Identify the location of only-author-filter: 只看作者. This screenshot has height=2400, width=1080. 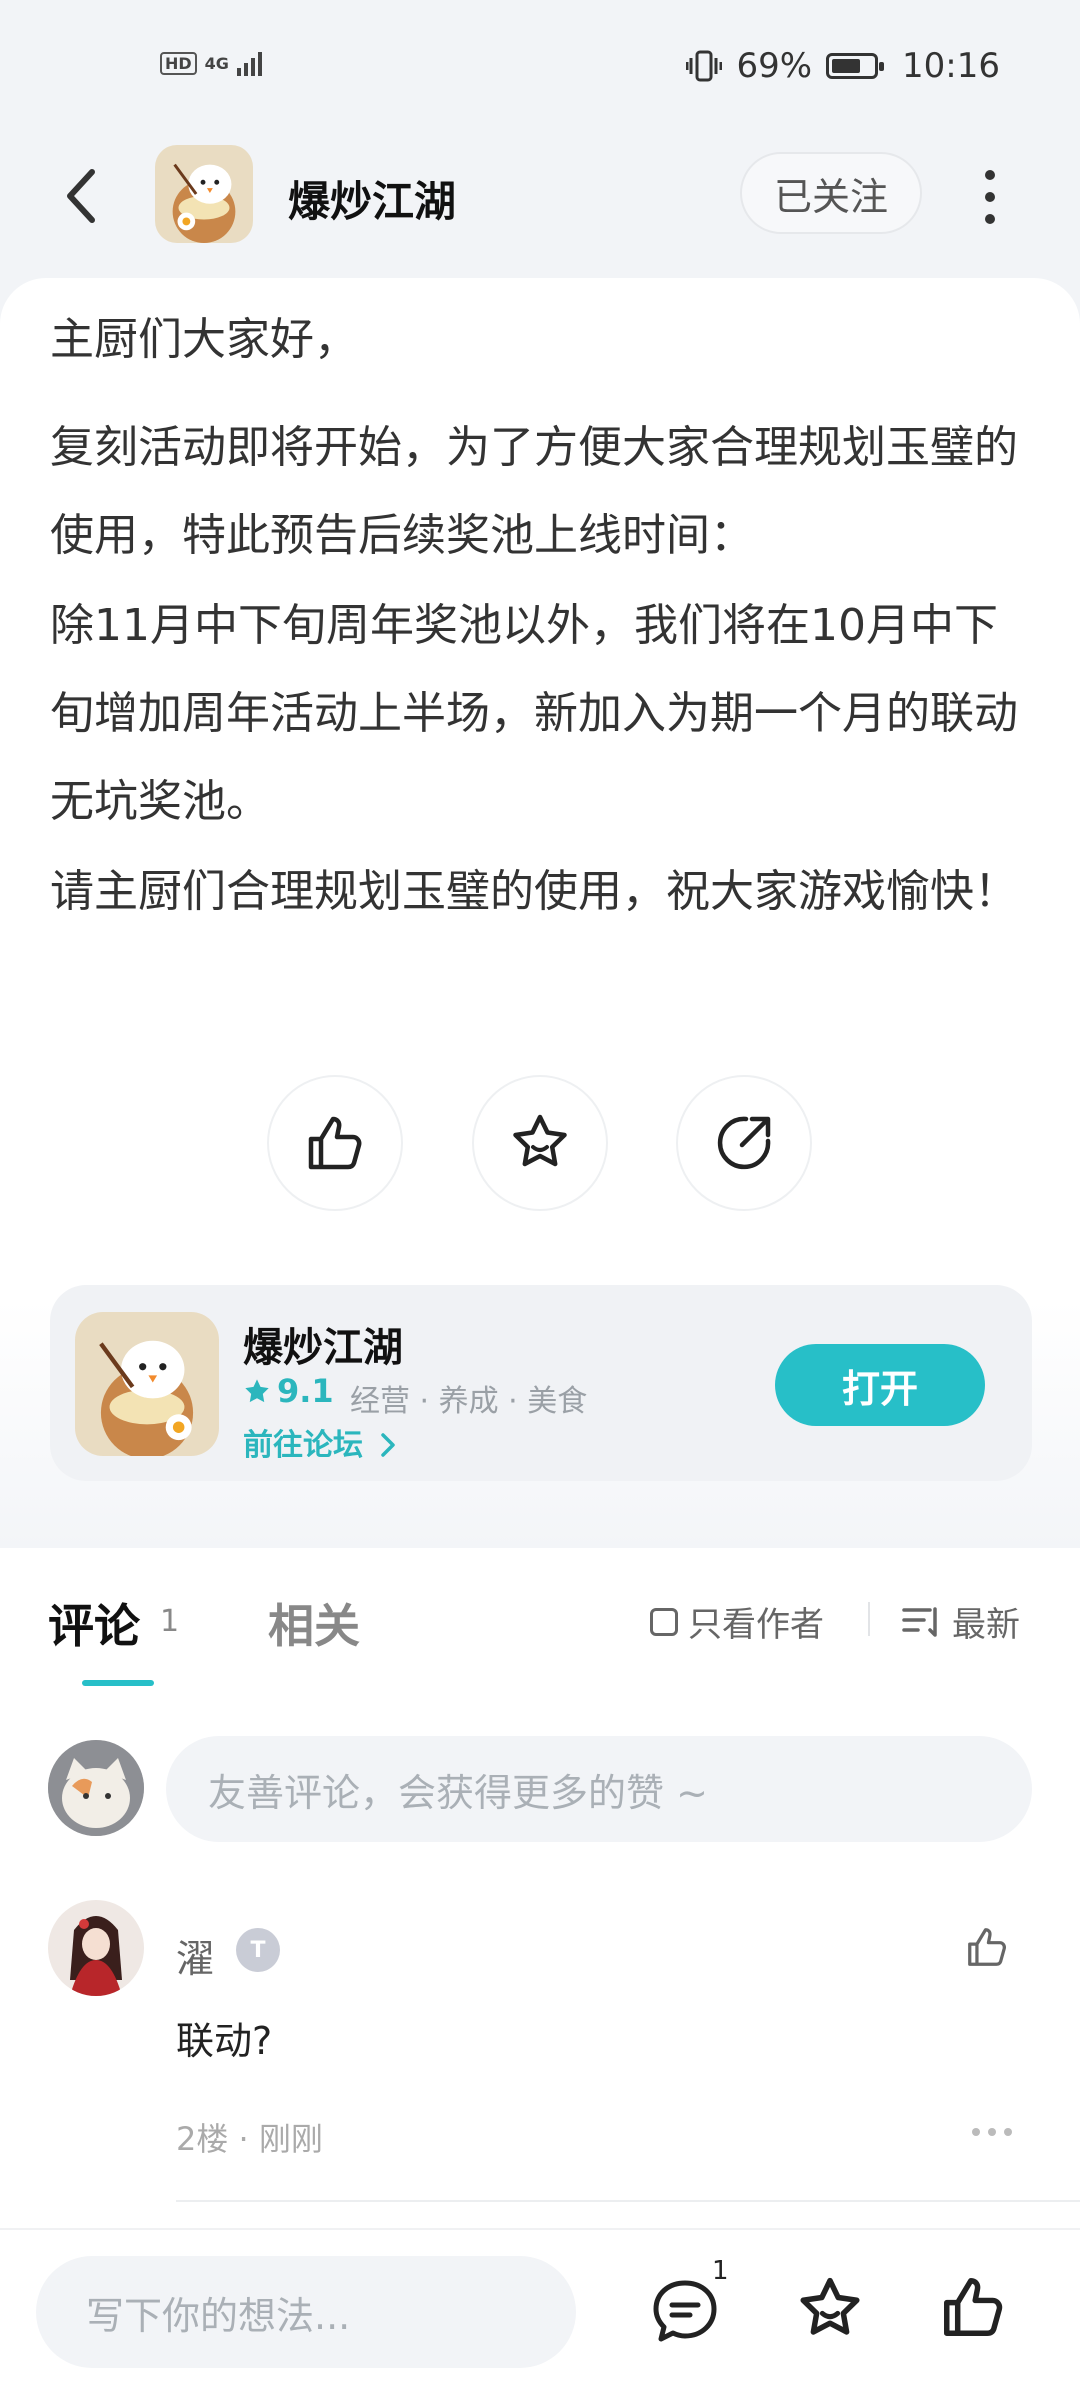
(737, 1621).